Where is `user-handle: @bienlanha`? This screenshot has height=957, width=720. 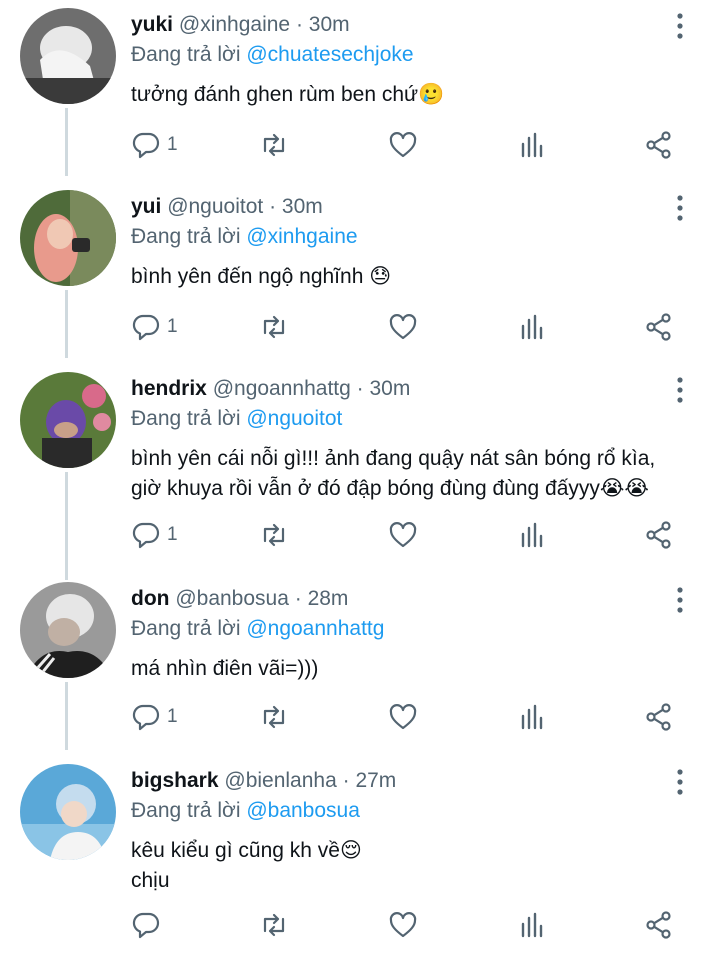 user-handle: @bienlanha is located at coordinates (280, 780).